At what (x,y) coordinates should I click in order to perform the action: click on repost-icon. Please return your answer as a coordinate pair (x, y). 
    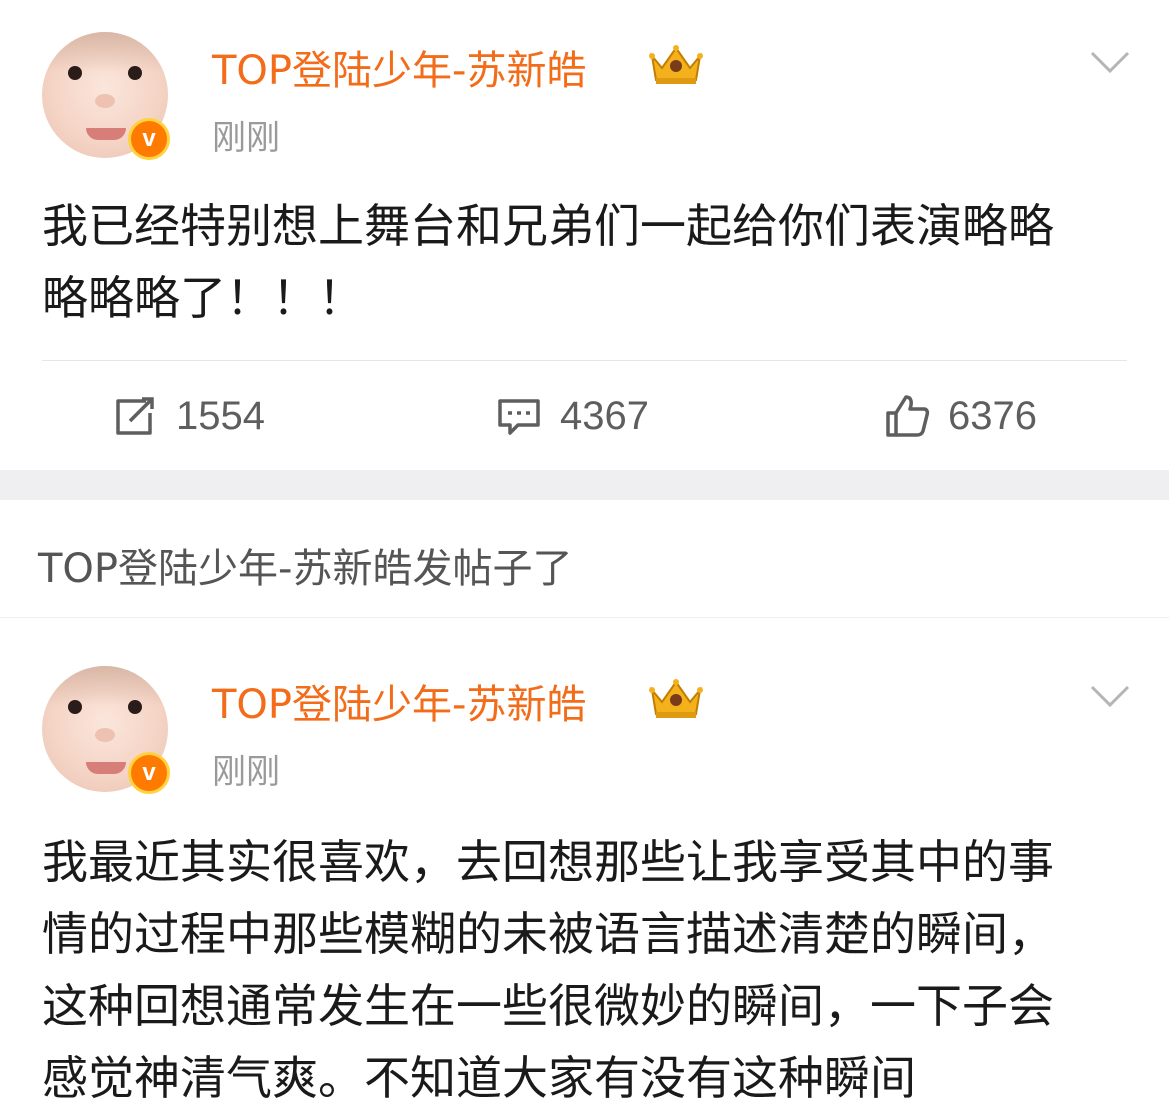
    Looking at the image, I should click on (135, 416).